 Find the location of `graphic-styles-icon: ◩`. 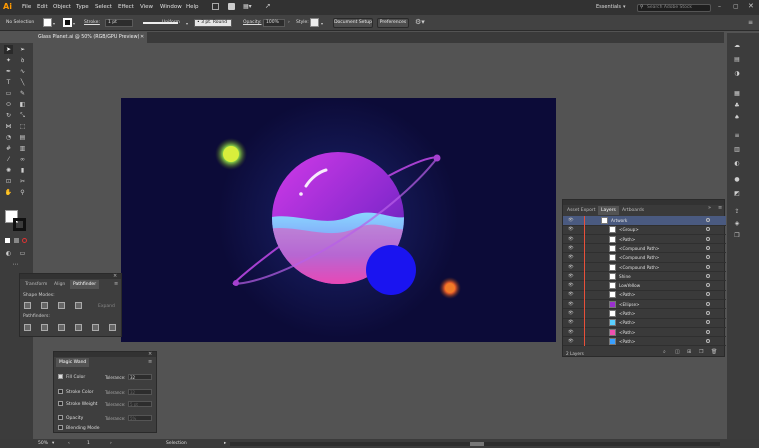

graphic-styles-icon: ◩ is located at coordinates (737, 194).